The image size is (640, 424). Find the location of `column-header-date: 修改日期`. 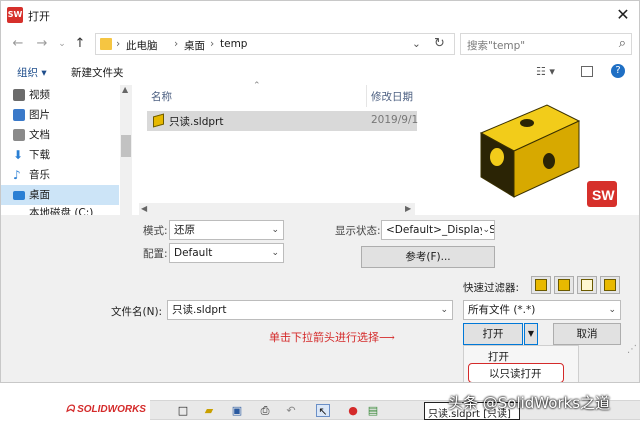

column-header-date: 修改日期 is located at coordinates (392, 96).